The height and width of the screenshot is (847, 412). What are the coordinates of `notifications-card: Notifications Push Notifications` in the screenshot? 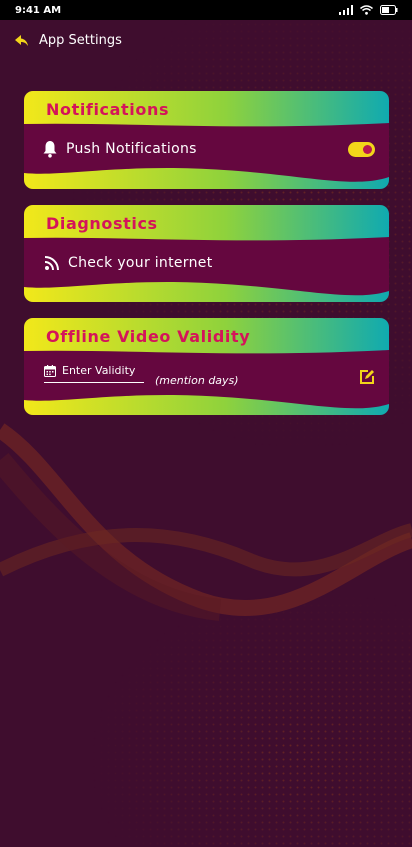 It's located at (206, 140).